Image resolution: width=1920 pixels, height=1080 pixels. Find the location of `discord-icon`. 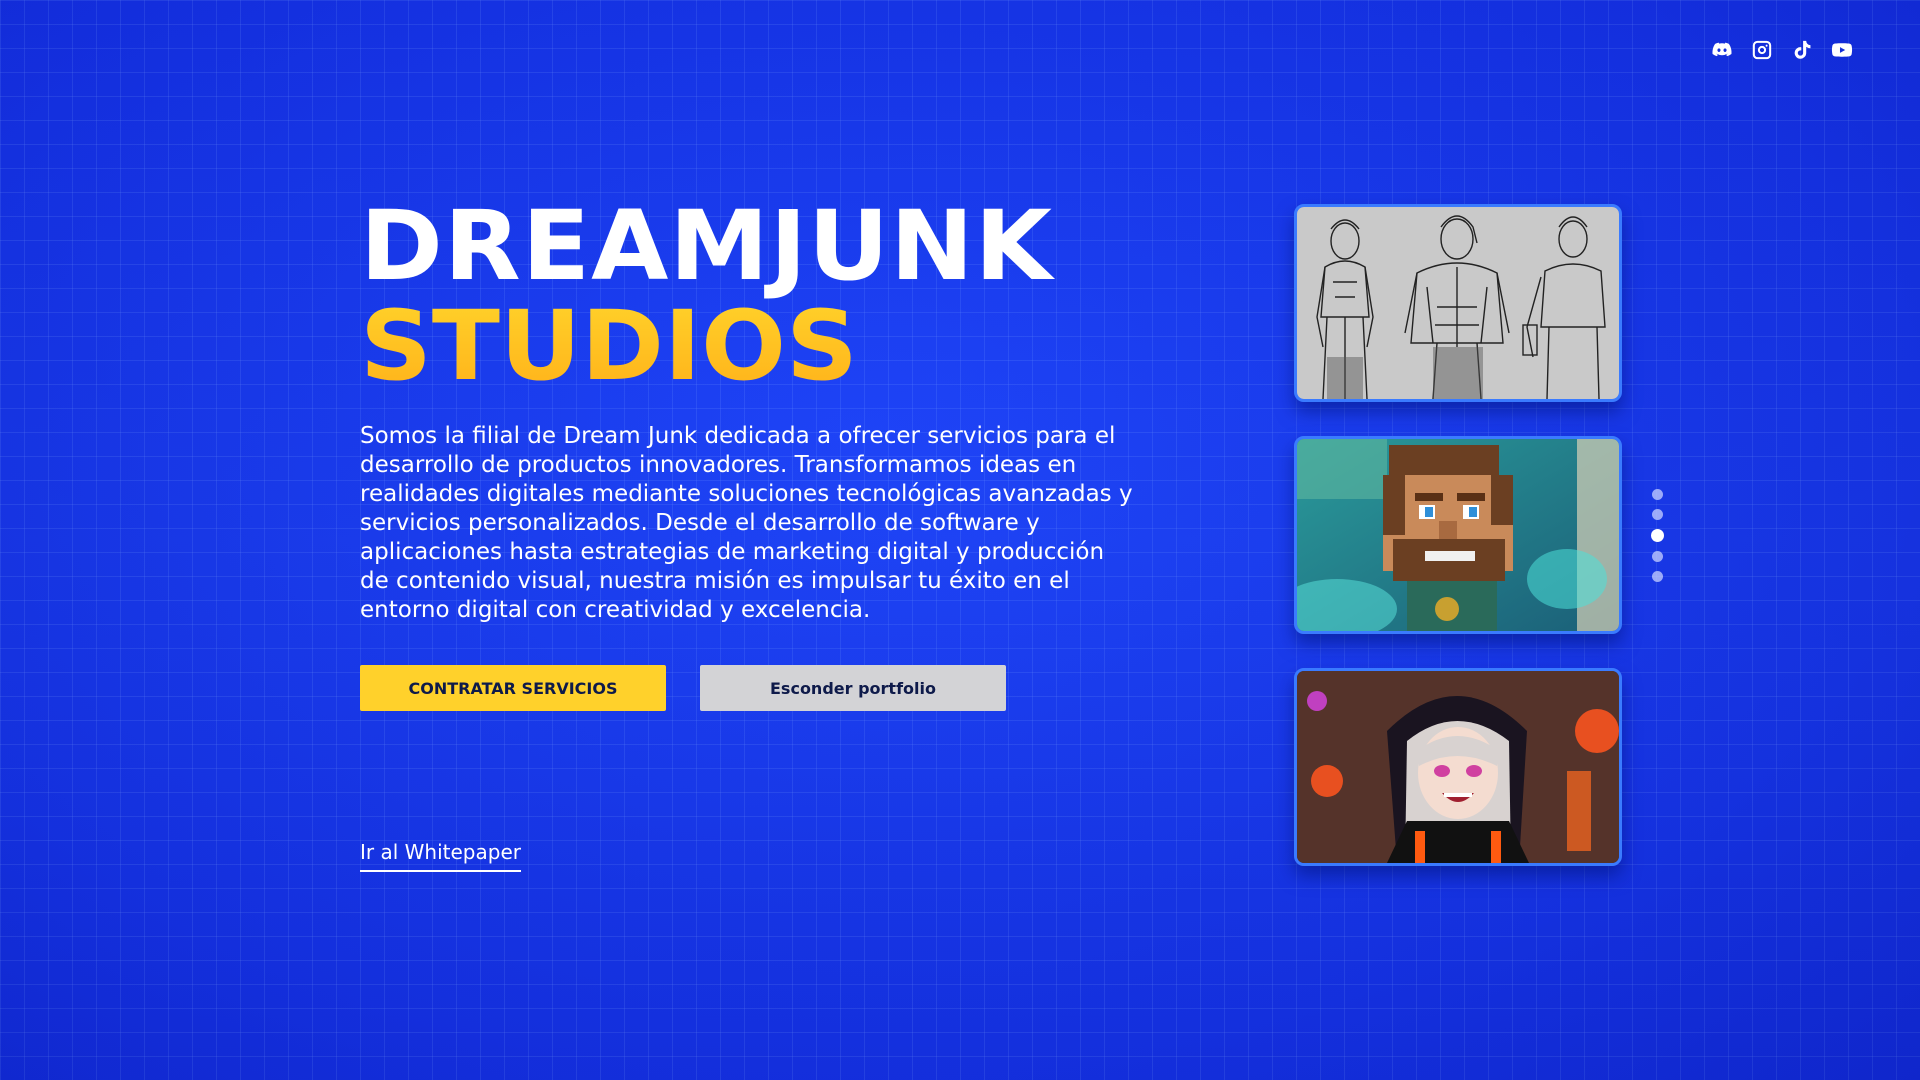

discord-icon is located at coordinates (1722, 50).